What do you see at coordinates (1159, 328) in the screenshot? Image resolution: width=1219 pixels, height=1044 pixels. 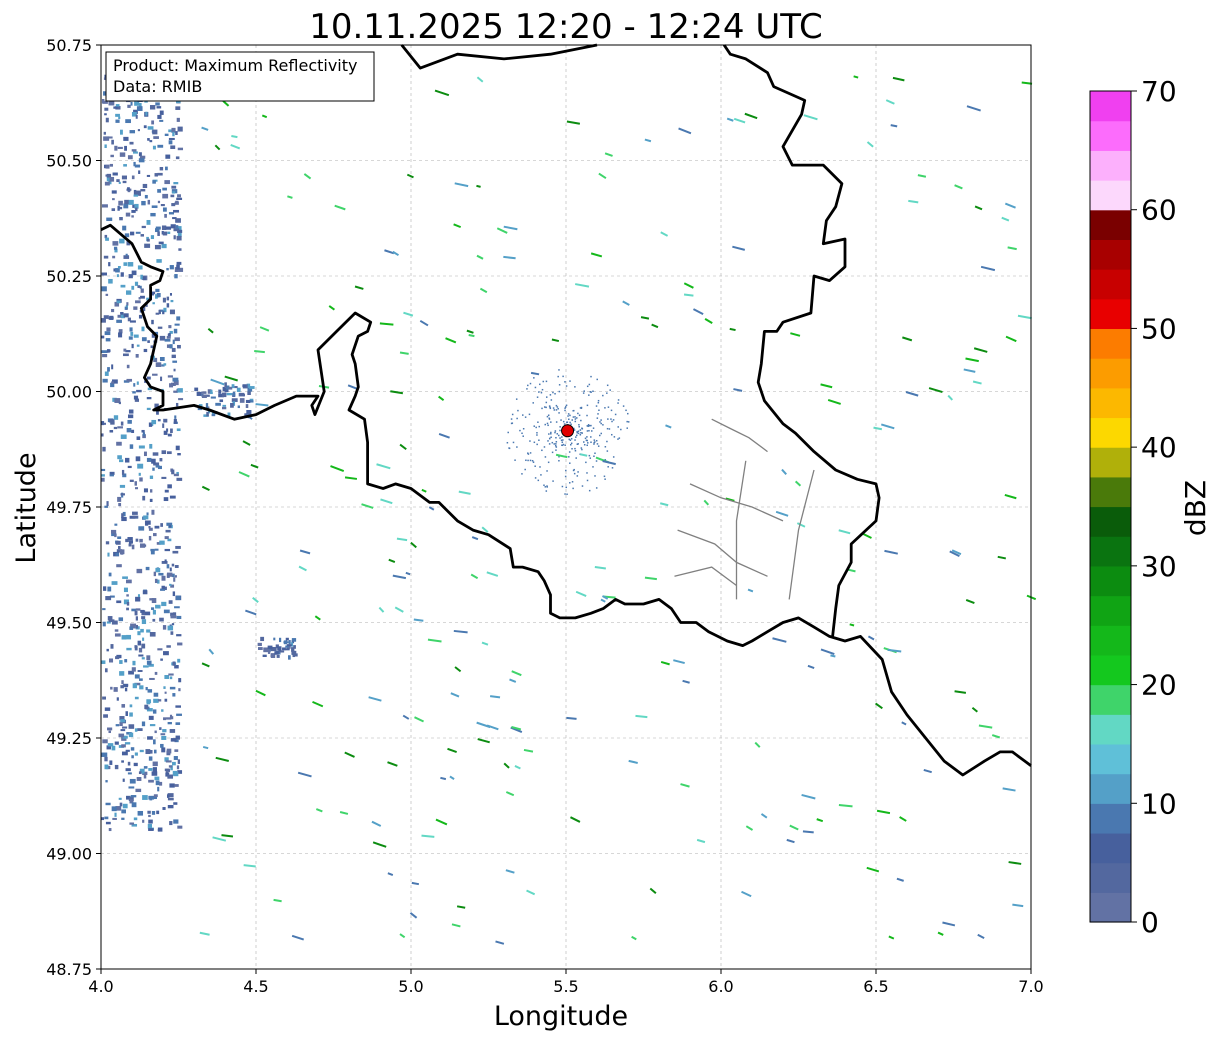 I see `colorbar-tick-label: 50` at bounding box center [1159, 328].